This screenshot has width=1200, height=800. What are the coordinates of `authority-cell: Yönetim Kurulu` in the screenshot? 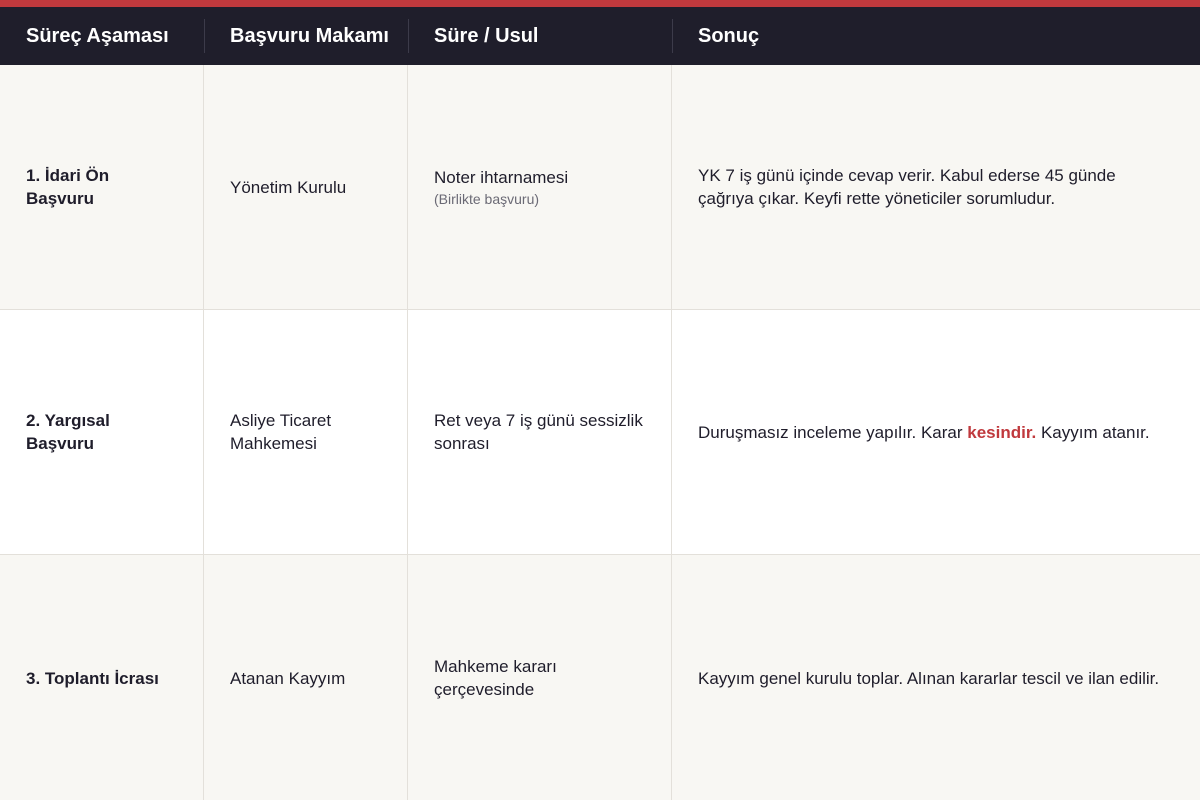 It's located at (306, 187).